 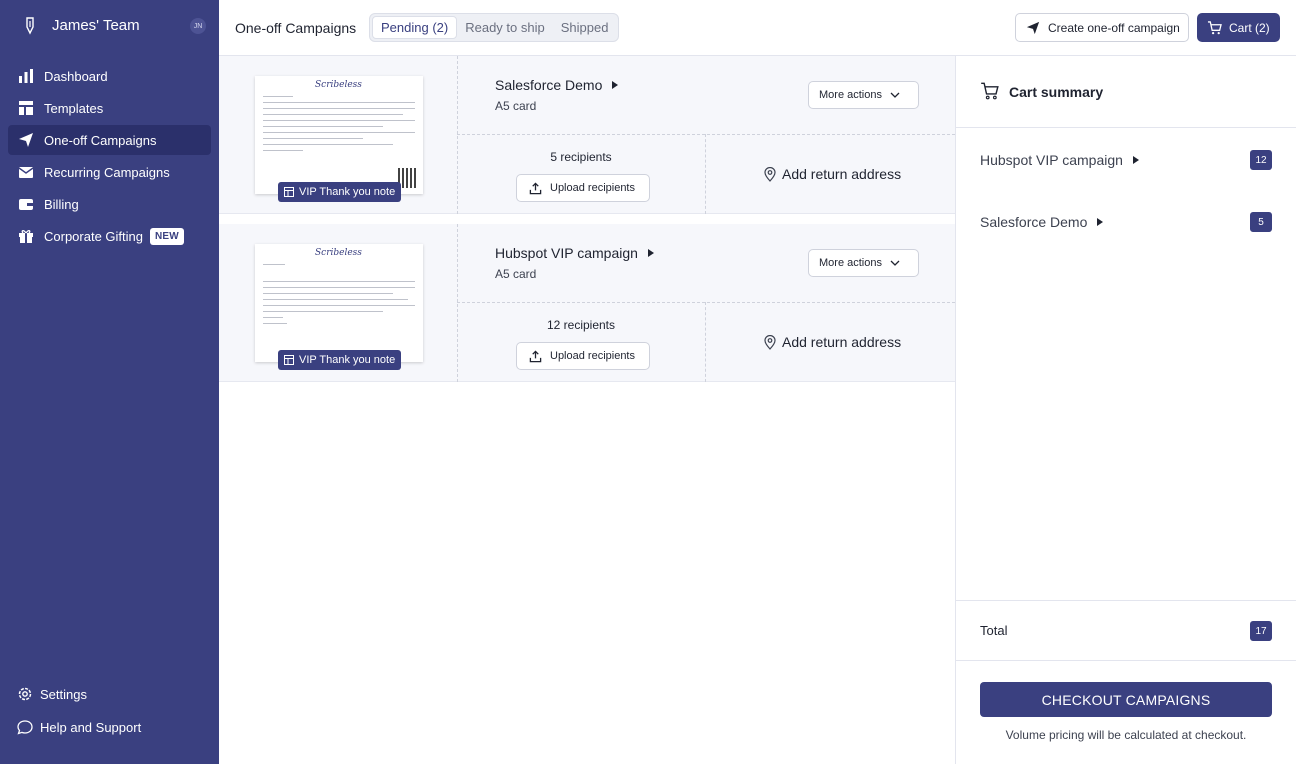 I want to click on cart-item-name: Hubspot VIP campaign, so click(x=1051, y=160).